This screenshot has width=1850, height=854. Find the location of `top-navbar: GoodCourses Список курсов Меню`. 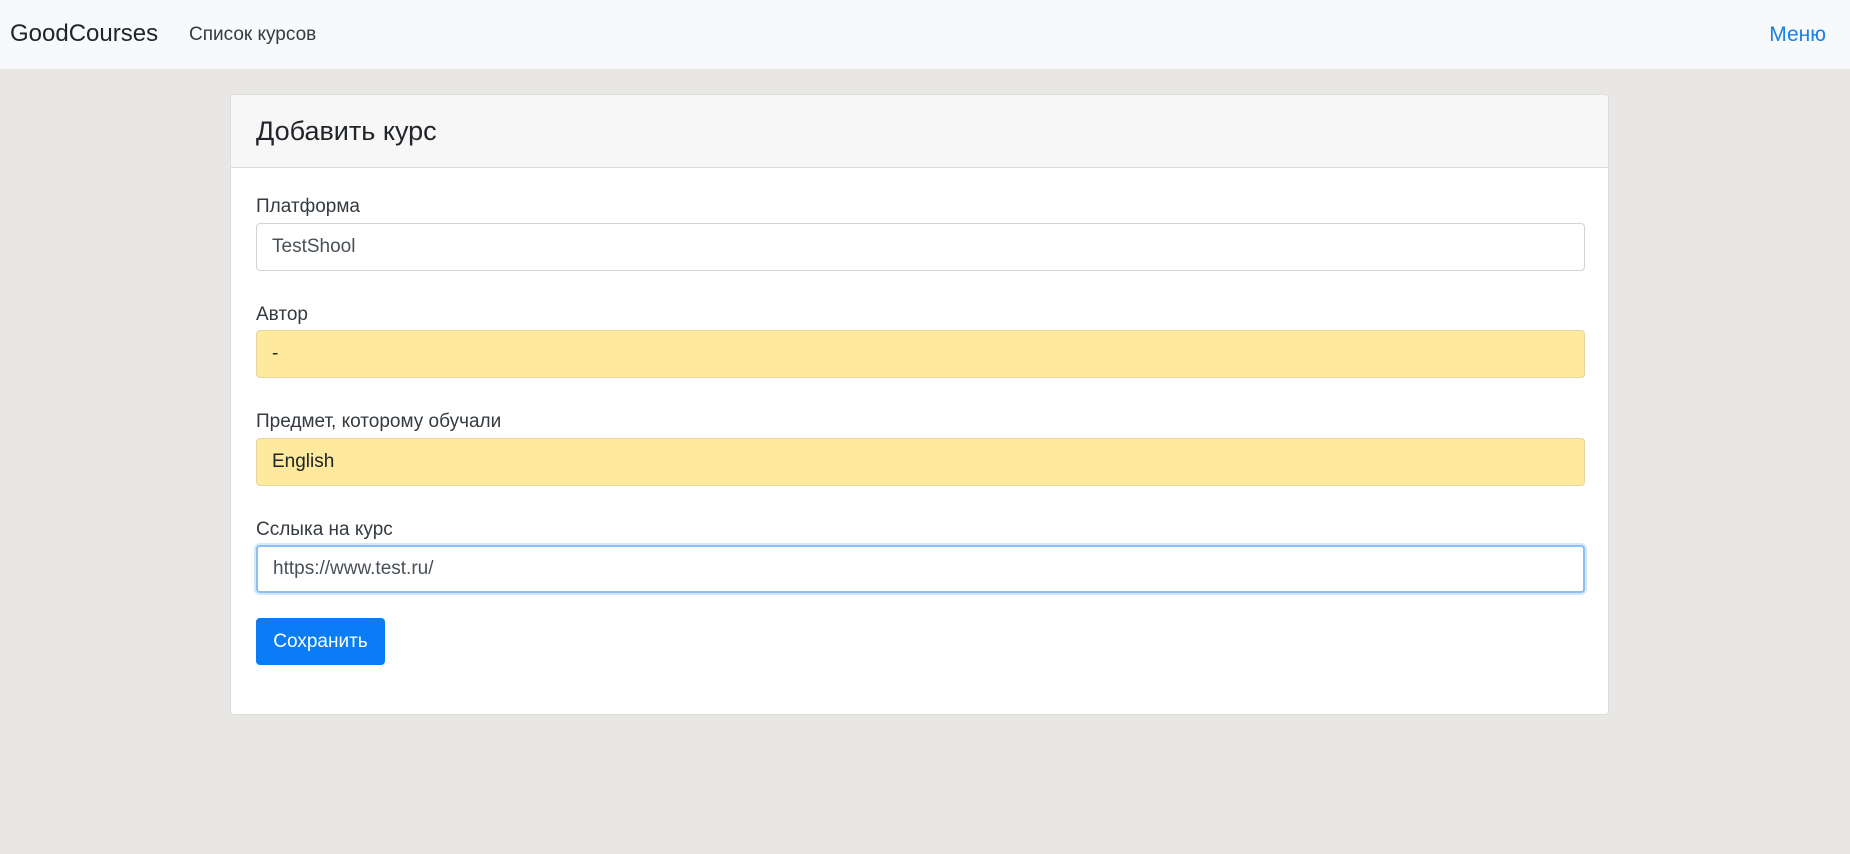

top-navbar: GoodCourses Список курсов Меню is located at coordinates (925, 34).